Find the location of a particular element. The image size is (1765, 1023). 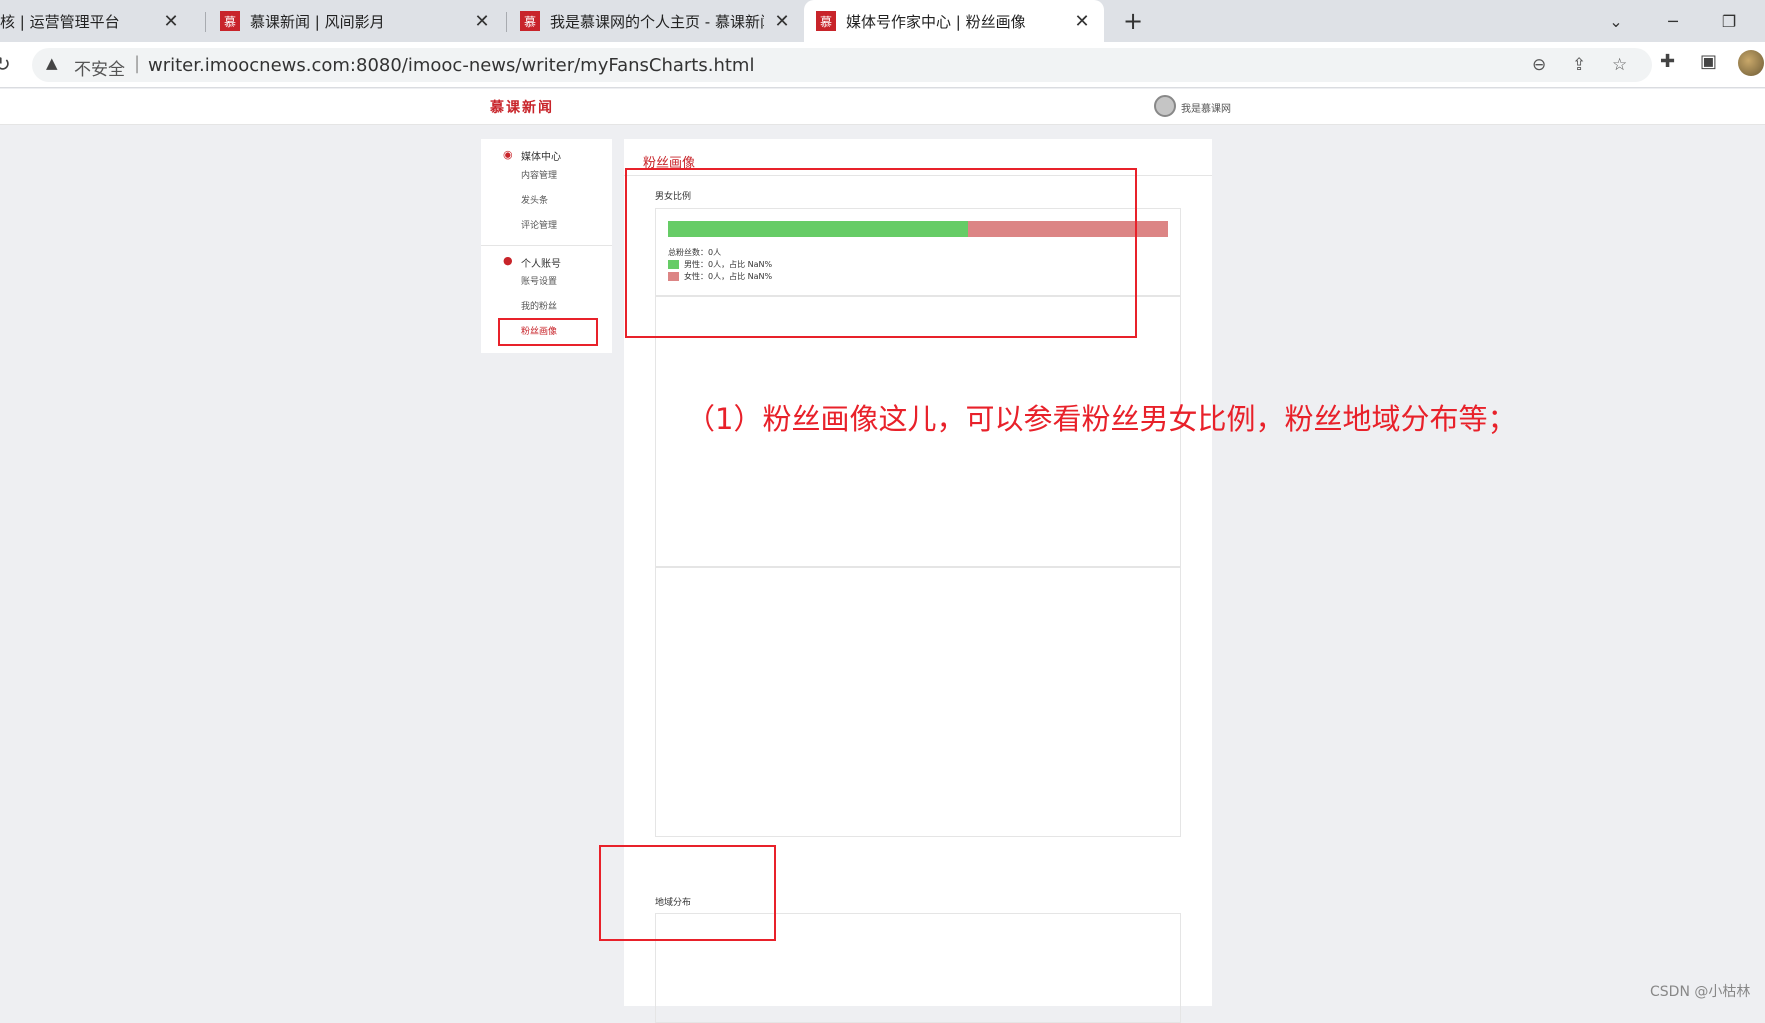

site-logo: 慕课新闻 is located at coordinates (522, 107).